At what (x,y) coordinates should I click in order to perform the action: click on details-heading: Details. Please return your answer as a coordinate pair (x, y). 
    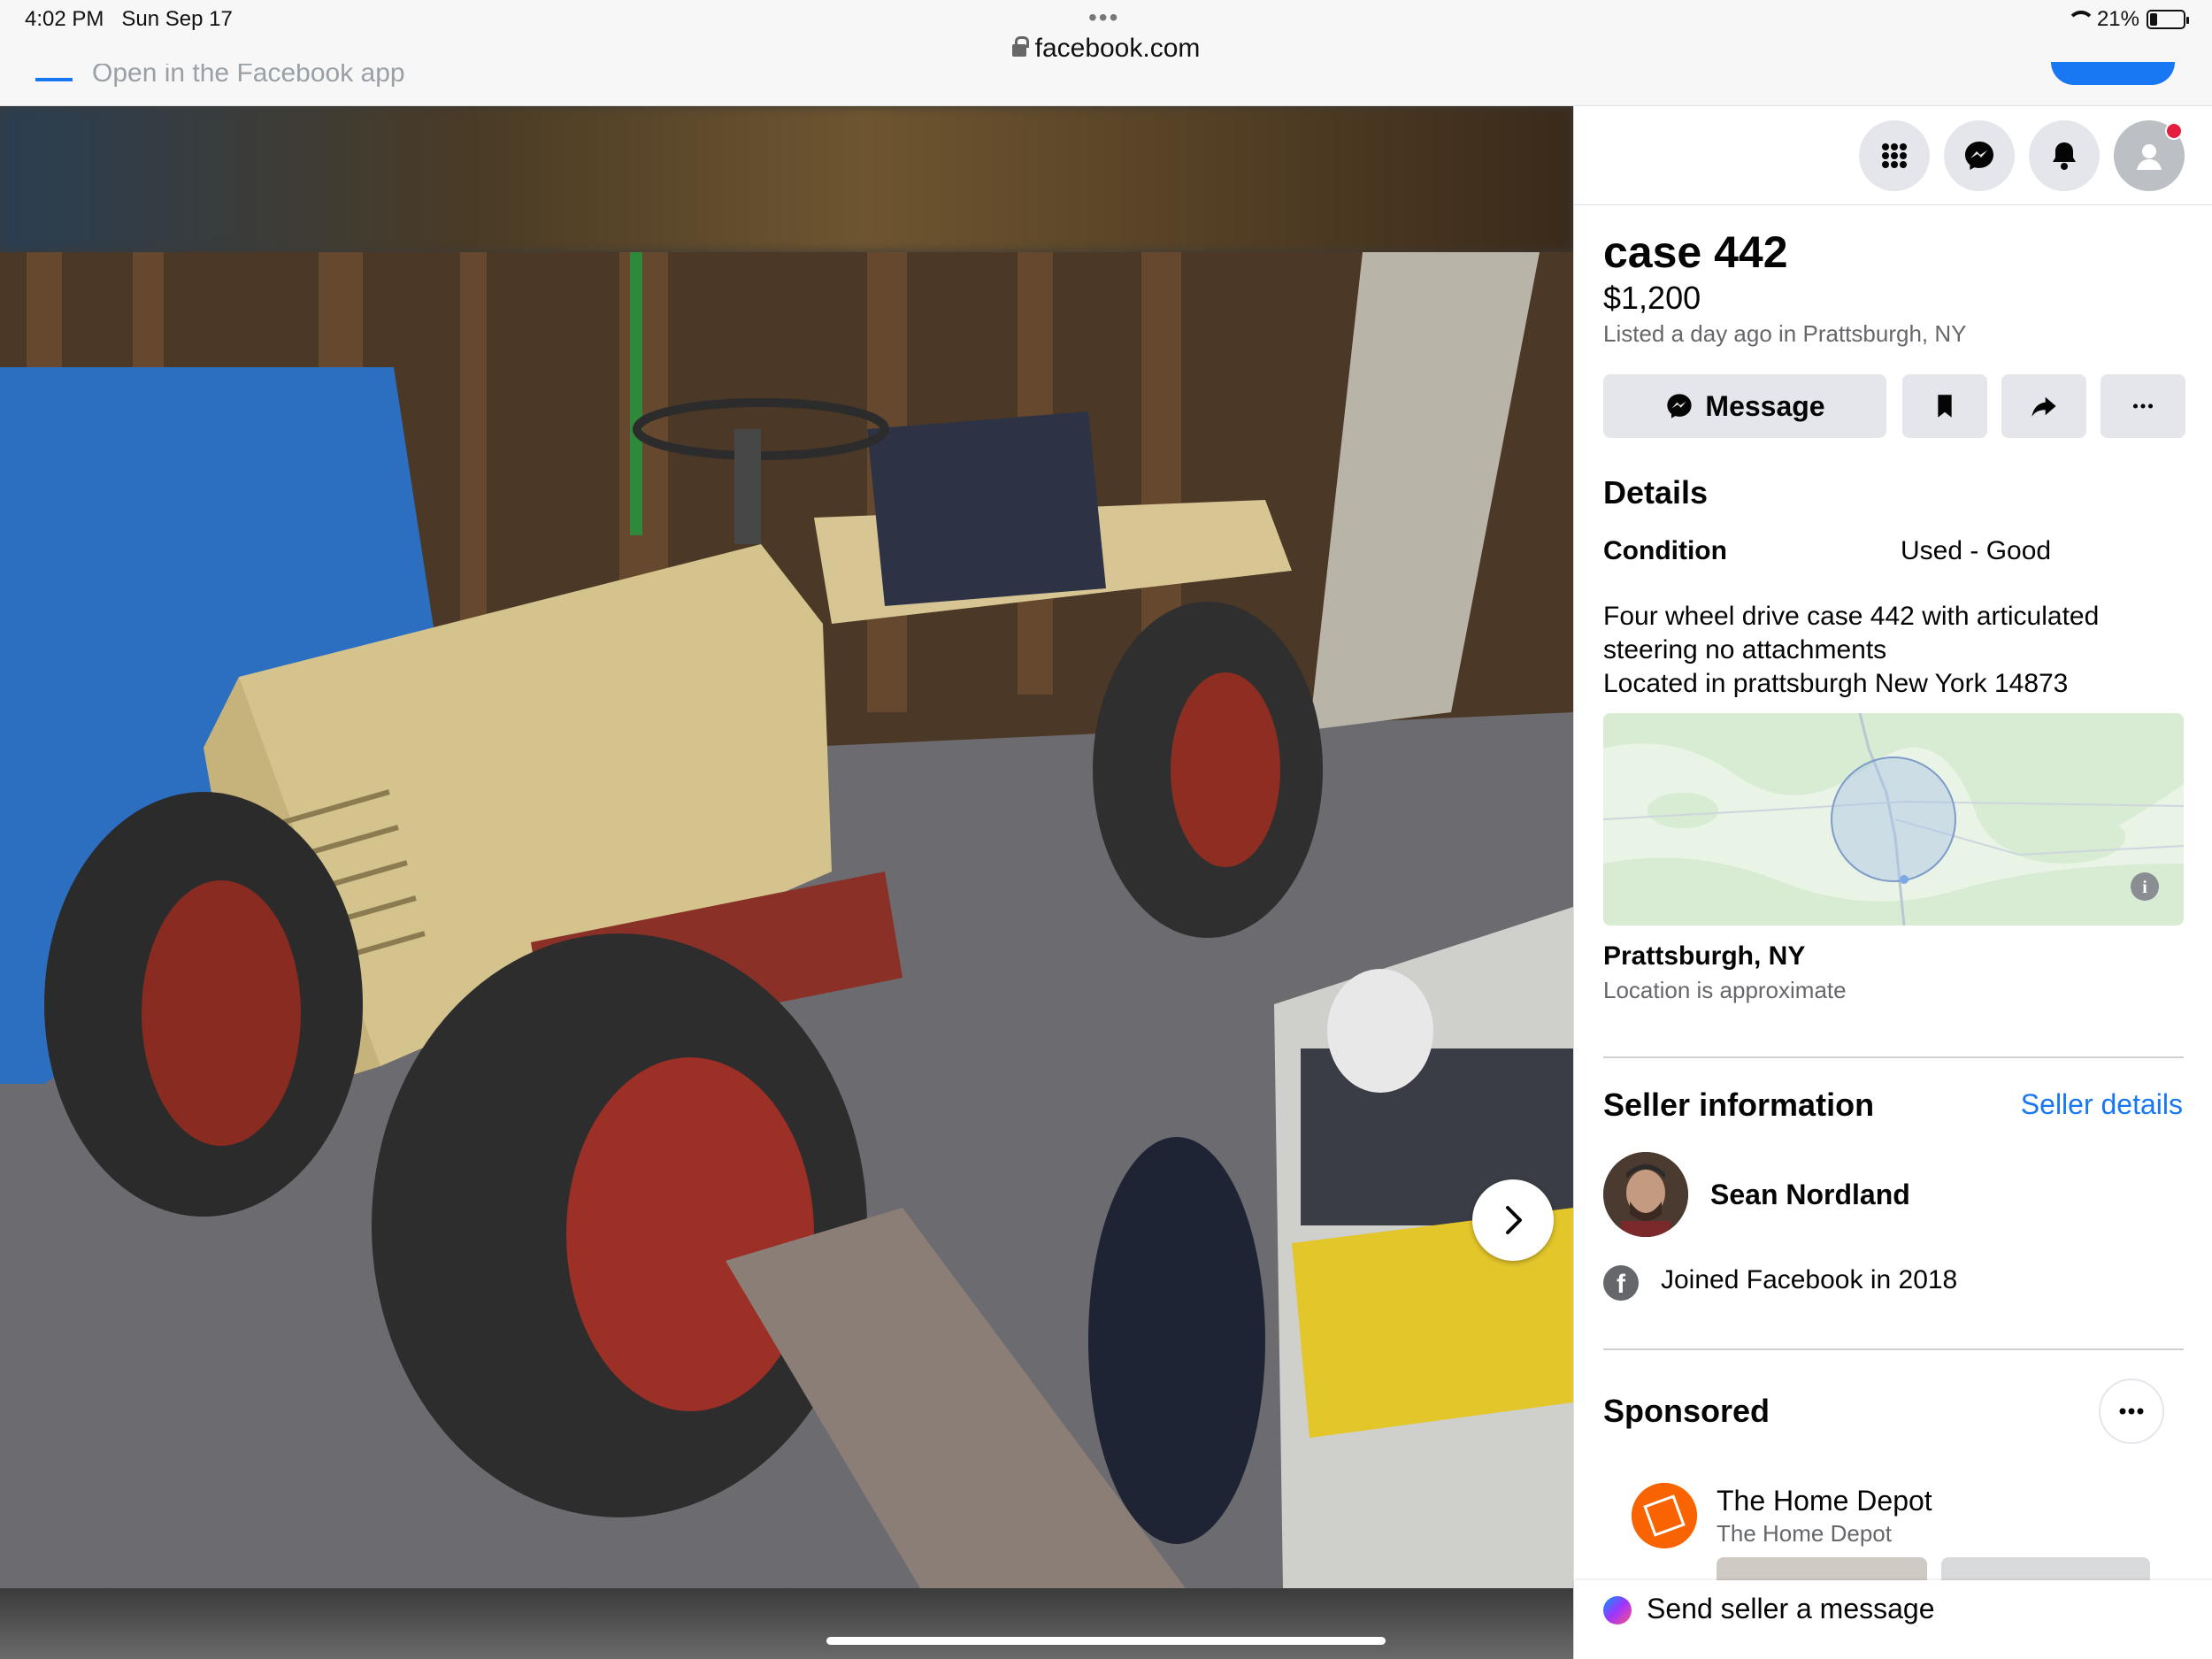
    Looking at the image, I should click on (1656, 492).